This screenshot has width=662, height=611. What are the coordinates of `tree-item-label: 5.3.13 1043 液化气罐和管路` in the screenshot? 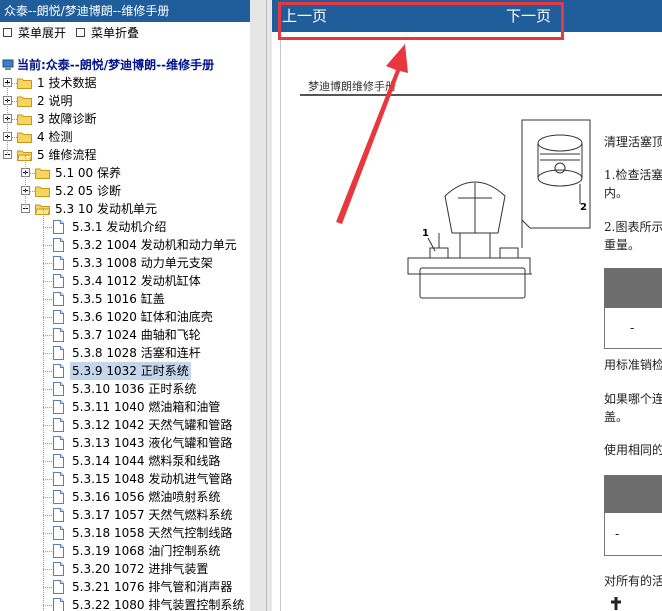 It's located at (152, 443).